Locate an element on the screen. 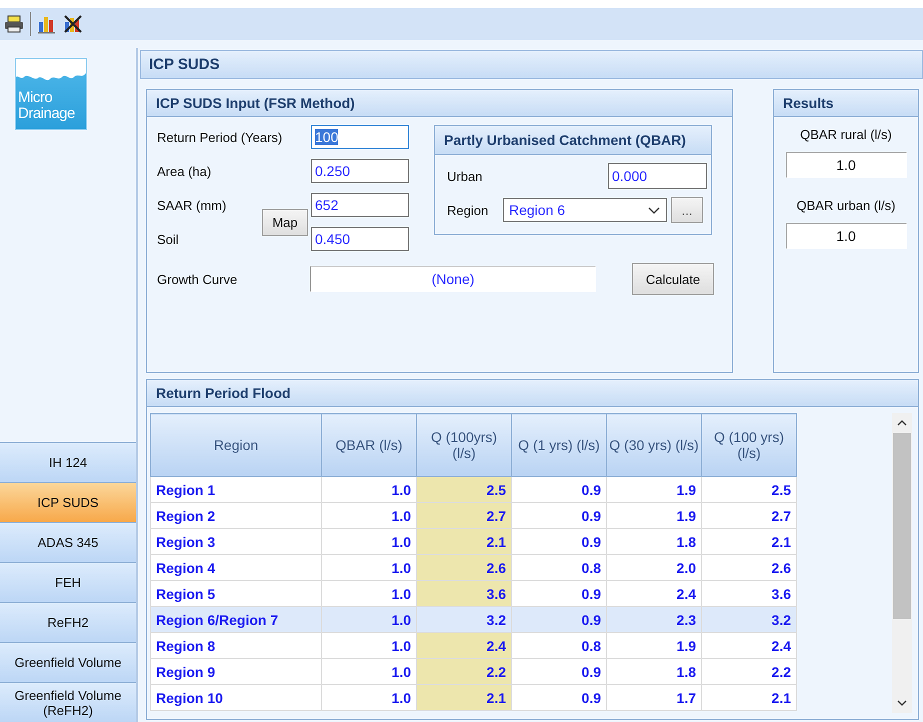 This screenshot has height=722, width=923. table-cell: Region 6/Region 7 is located at coordinates (236, 619).